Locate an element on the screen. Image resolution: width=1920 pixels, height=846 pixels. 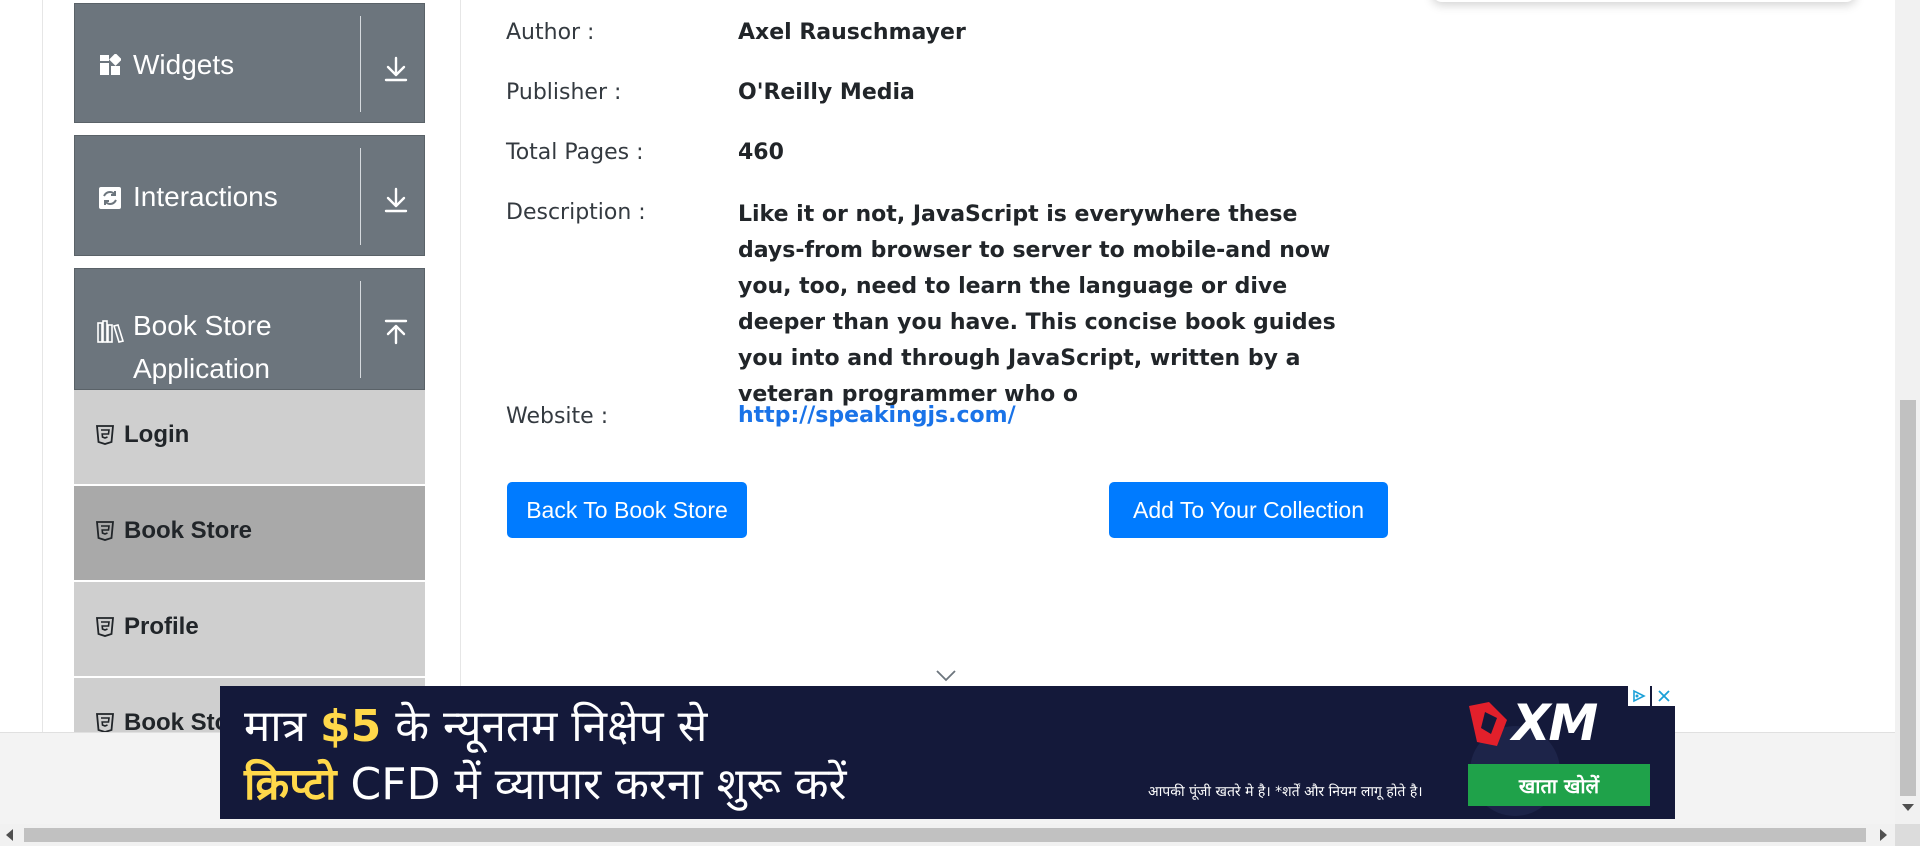
sidebar-item-label: Profile is located at coordinates (161, 626).